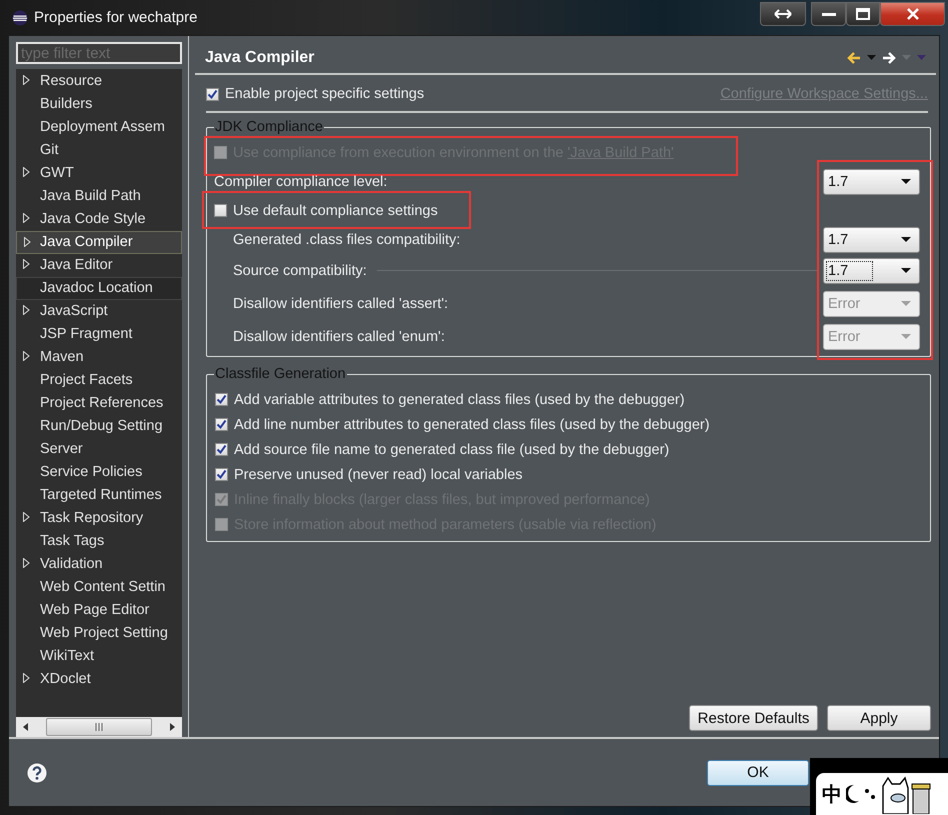 Image resolution: width=948 pixels, height=815 pixels. Describe the element at coordinates (832, 794) in the screenshot. I see `input-mode-label: 中` at that location.